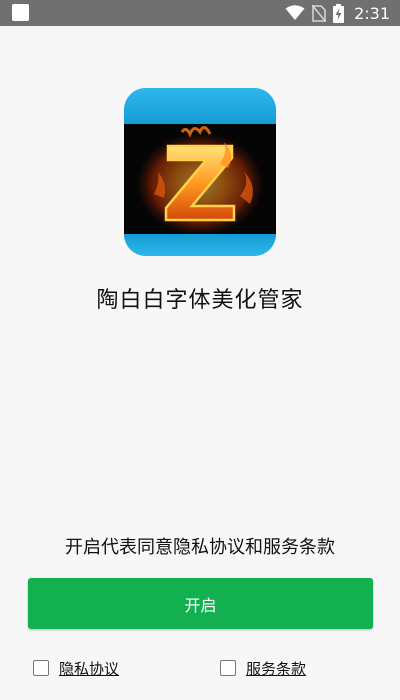  Describe the element at coordinates (200, 106) in the screenshot. I see `logo-top-band` at that location.